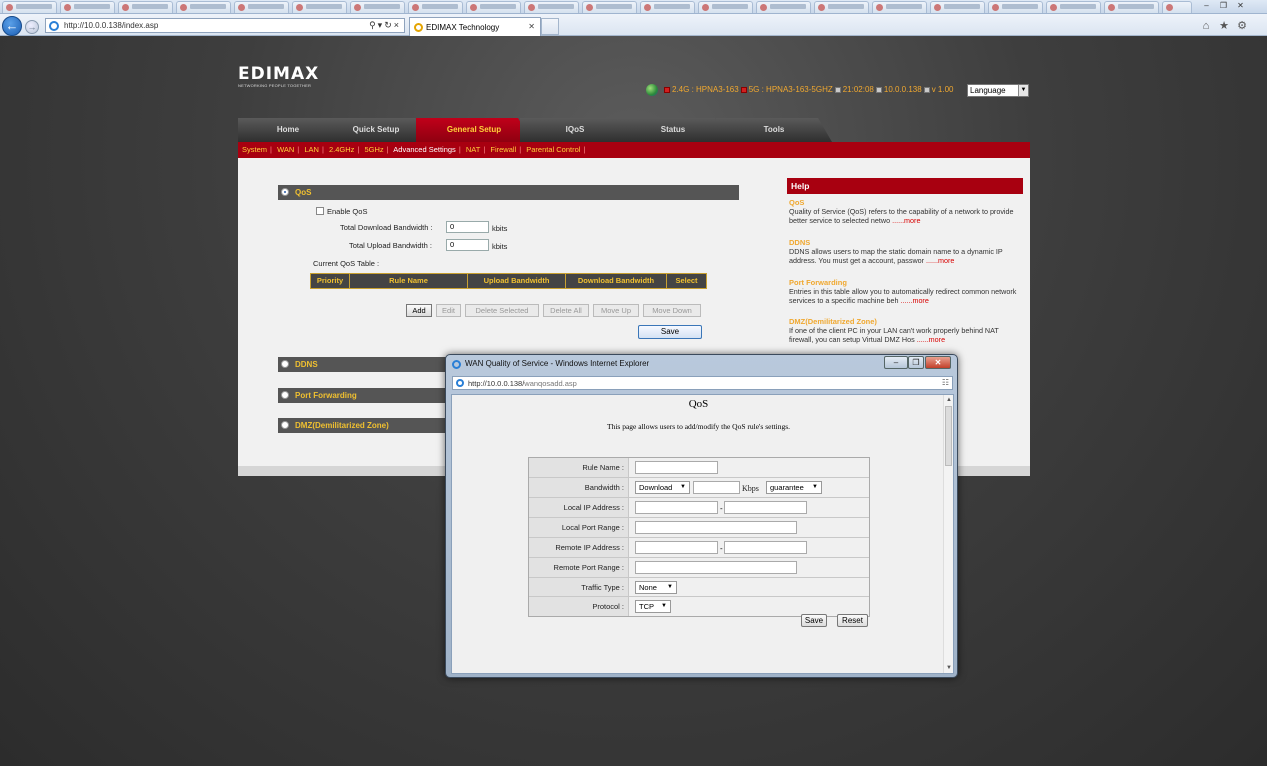  What do you see at coordinates (1240, 6) in the screenshot?
I see `close-icon: ✕` at bounding box center [1240, 6].